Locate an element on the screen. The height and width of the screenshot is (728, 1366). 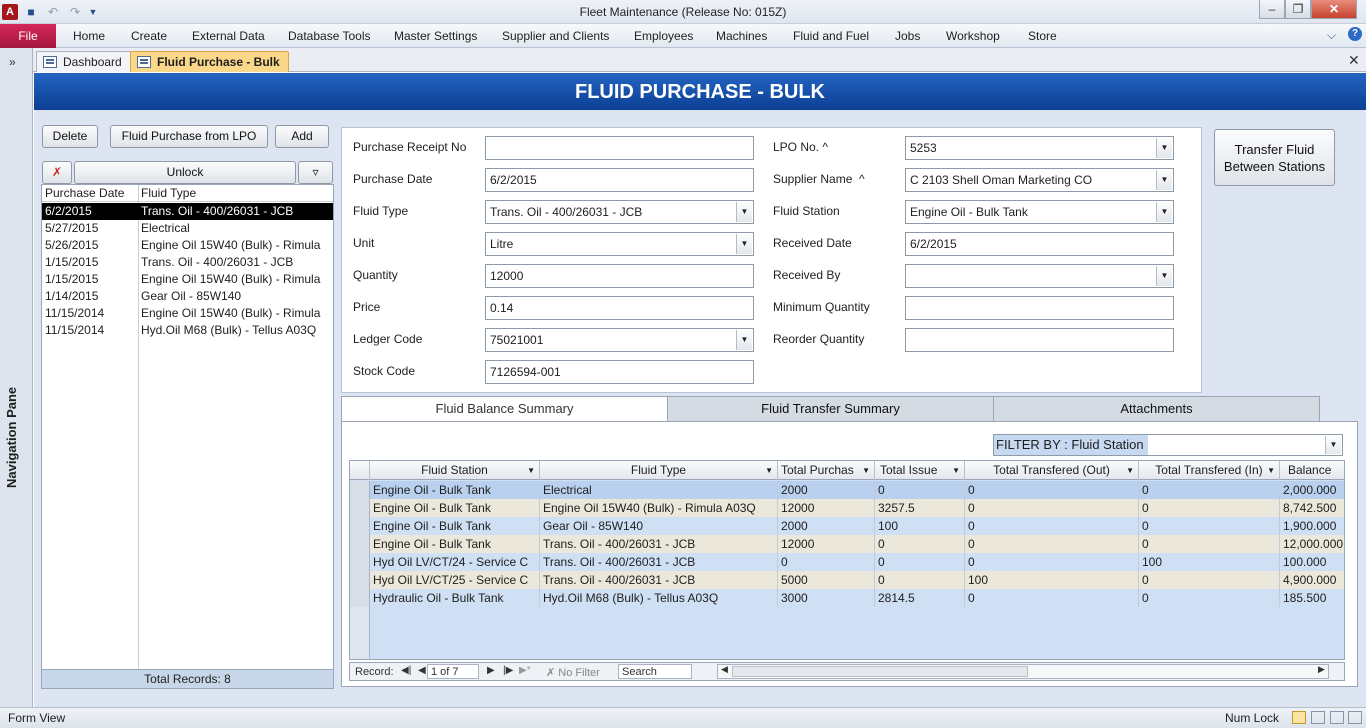
quantity-field: 12000 is located at coordinates (619, 276).